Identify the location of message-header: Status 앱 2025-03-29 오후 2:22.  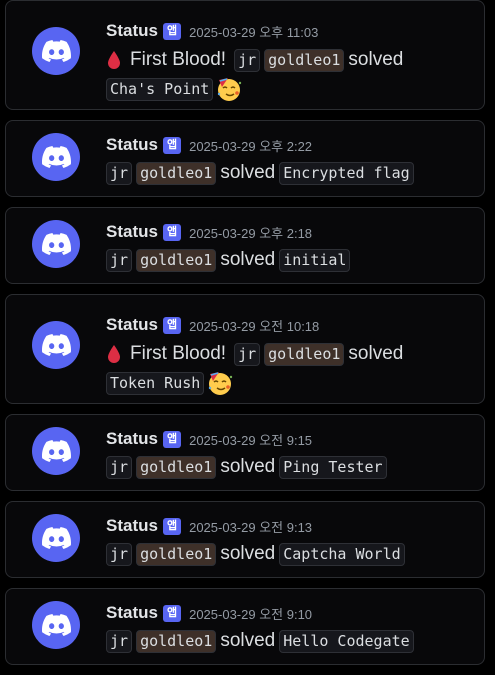
(209, 145).